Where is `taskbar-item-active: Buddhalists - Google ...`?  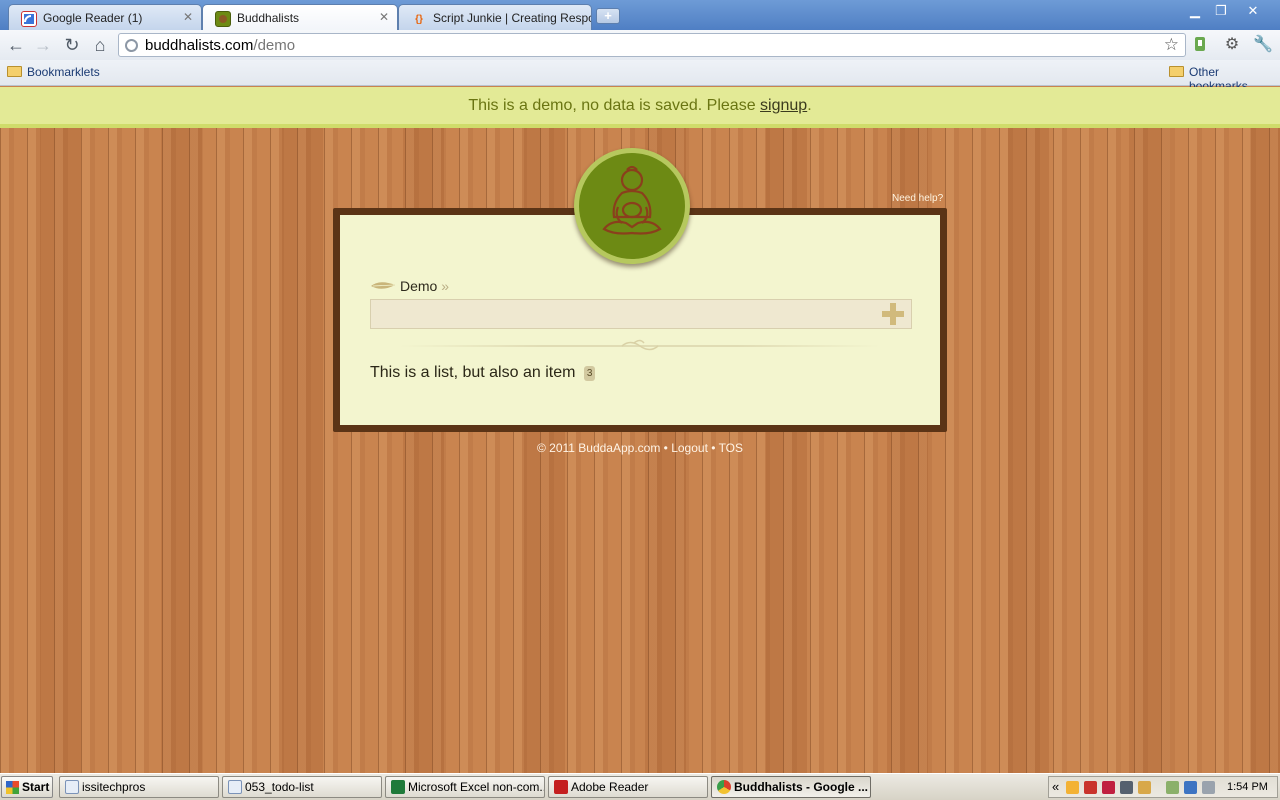
taskbar-item-active: Buddhalists - Google ... is located at coordinates (791, 787).